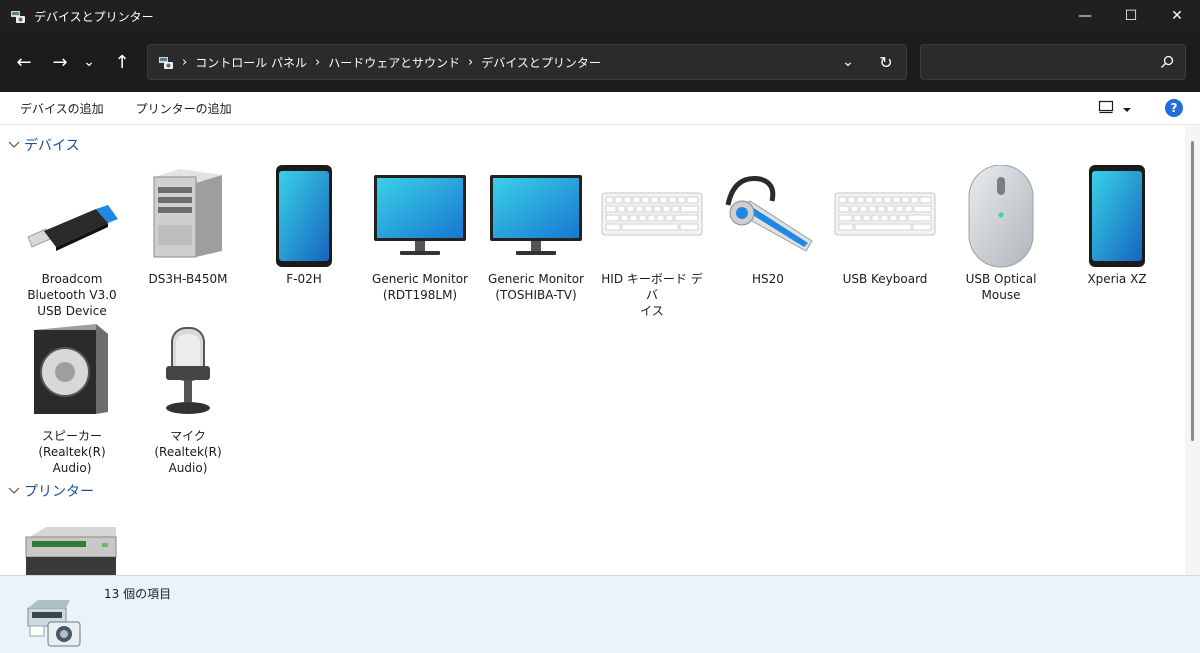 The width and height of the screenshot is (1200, 653). I want to click on device-item: マイク (Realtek(R) Audio), so click(188, 399).